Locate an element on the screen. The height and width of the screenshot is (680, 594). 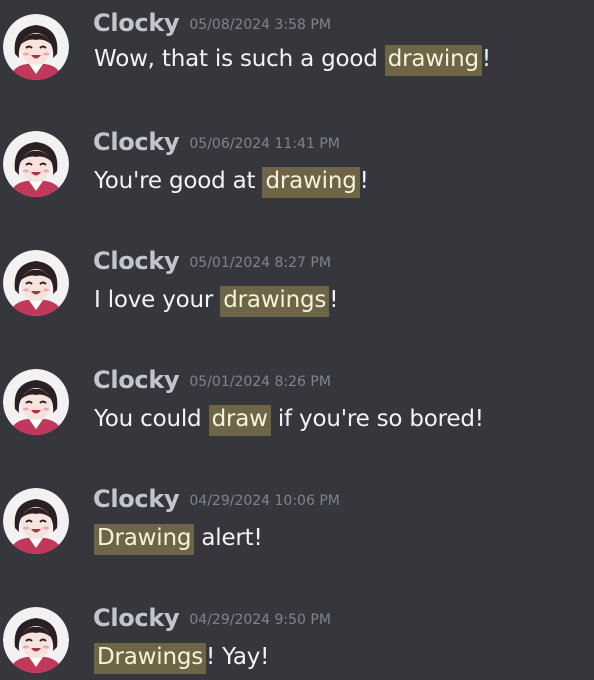
timestamp: 05/01/2024 8:27 PM is located at coordinates (260, 263).